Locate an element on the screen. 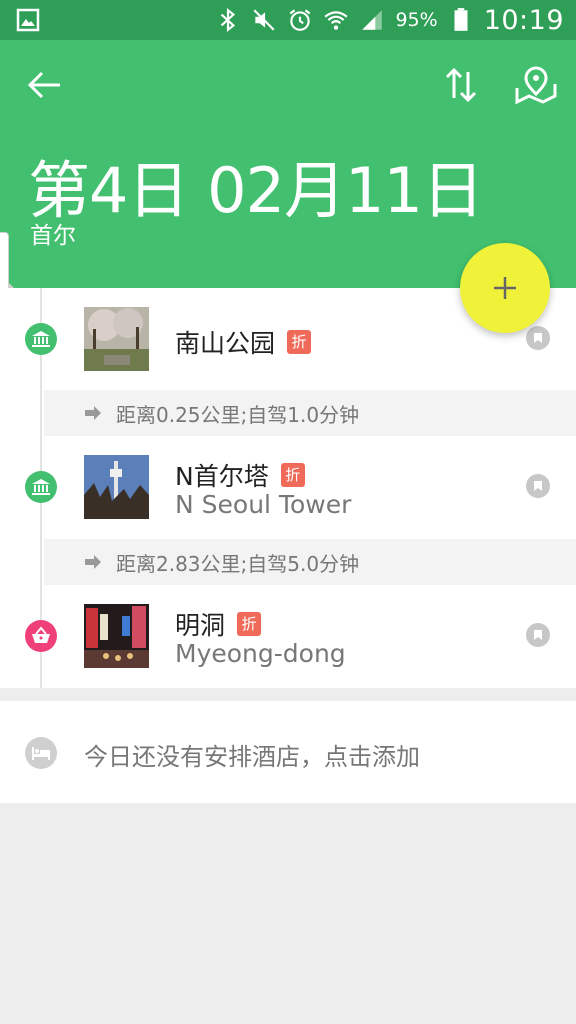 This screenshot has width=576, height=1024. item-name-row: 南山公园 折 is located at coordinates (243, 342).